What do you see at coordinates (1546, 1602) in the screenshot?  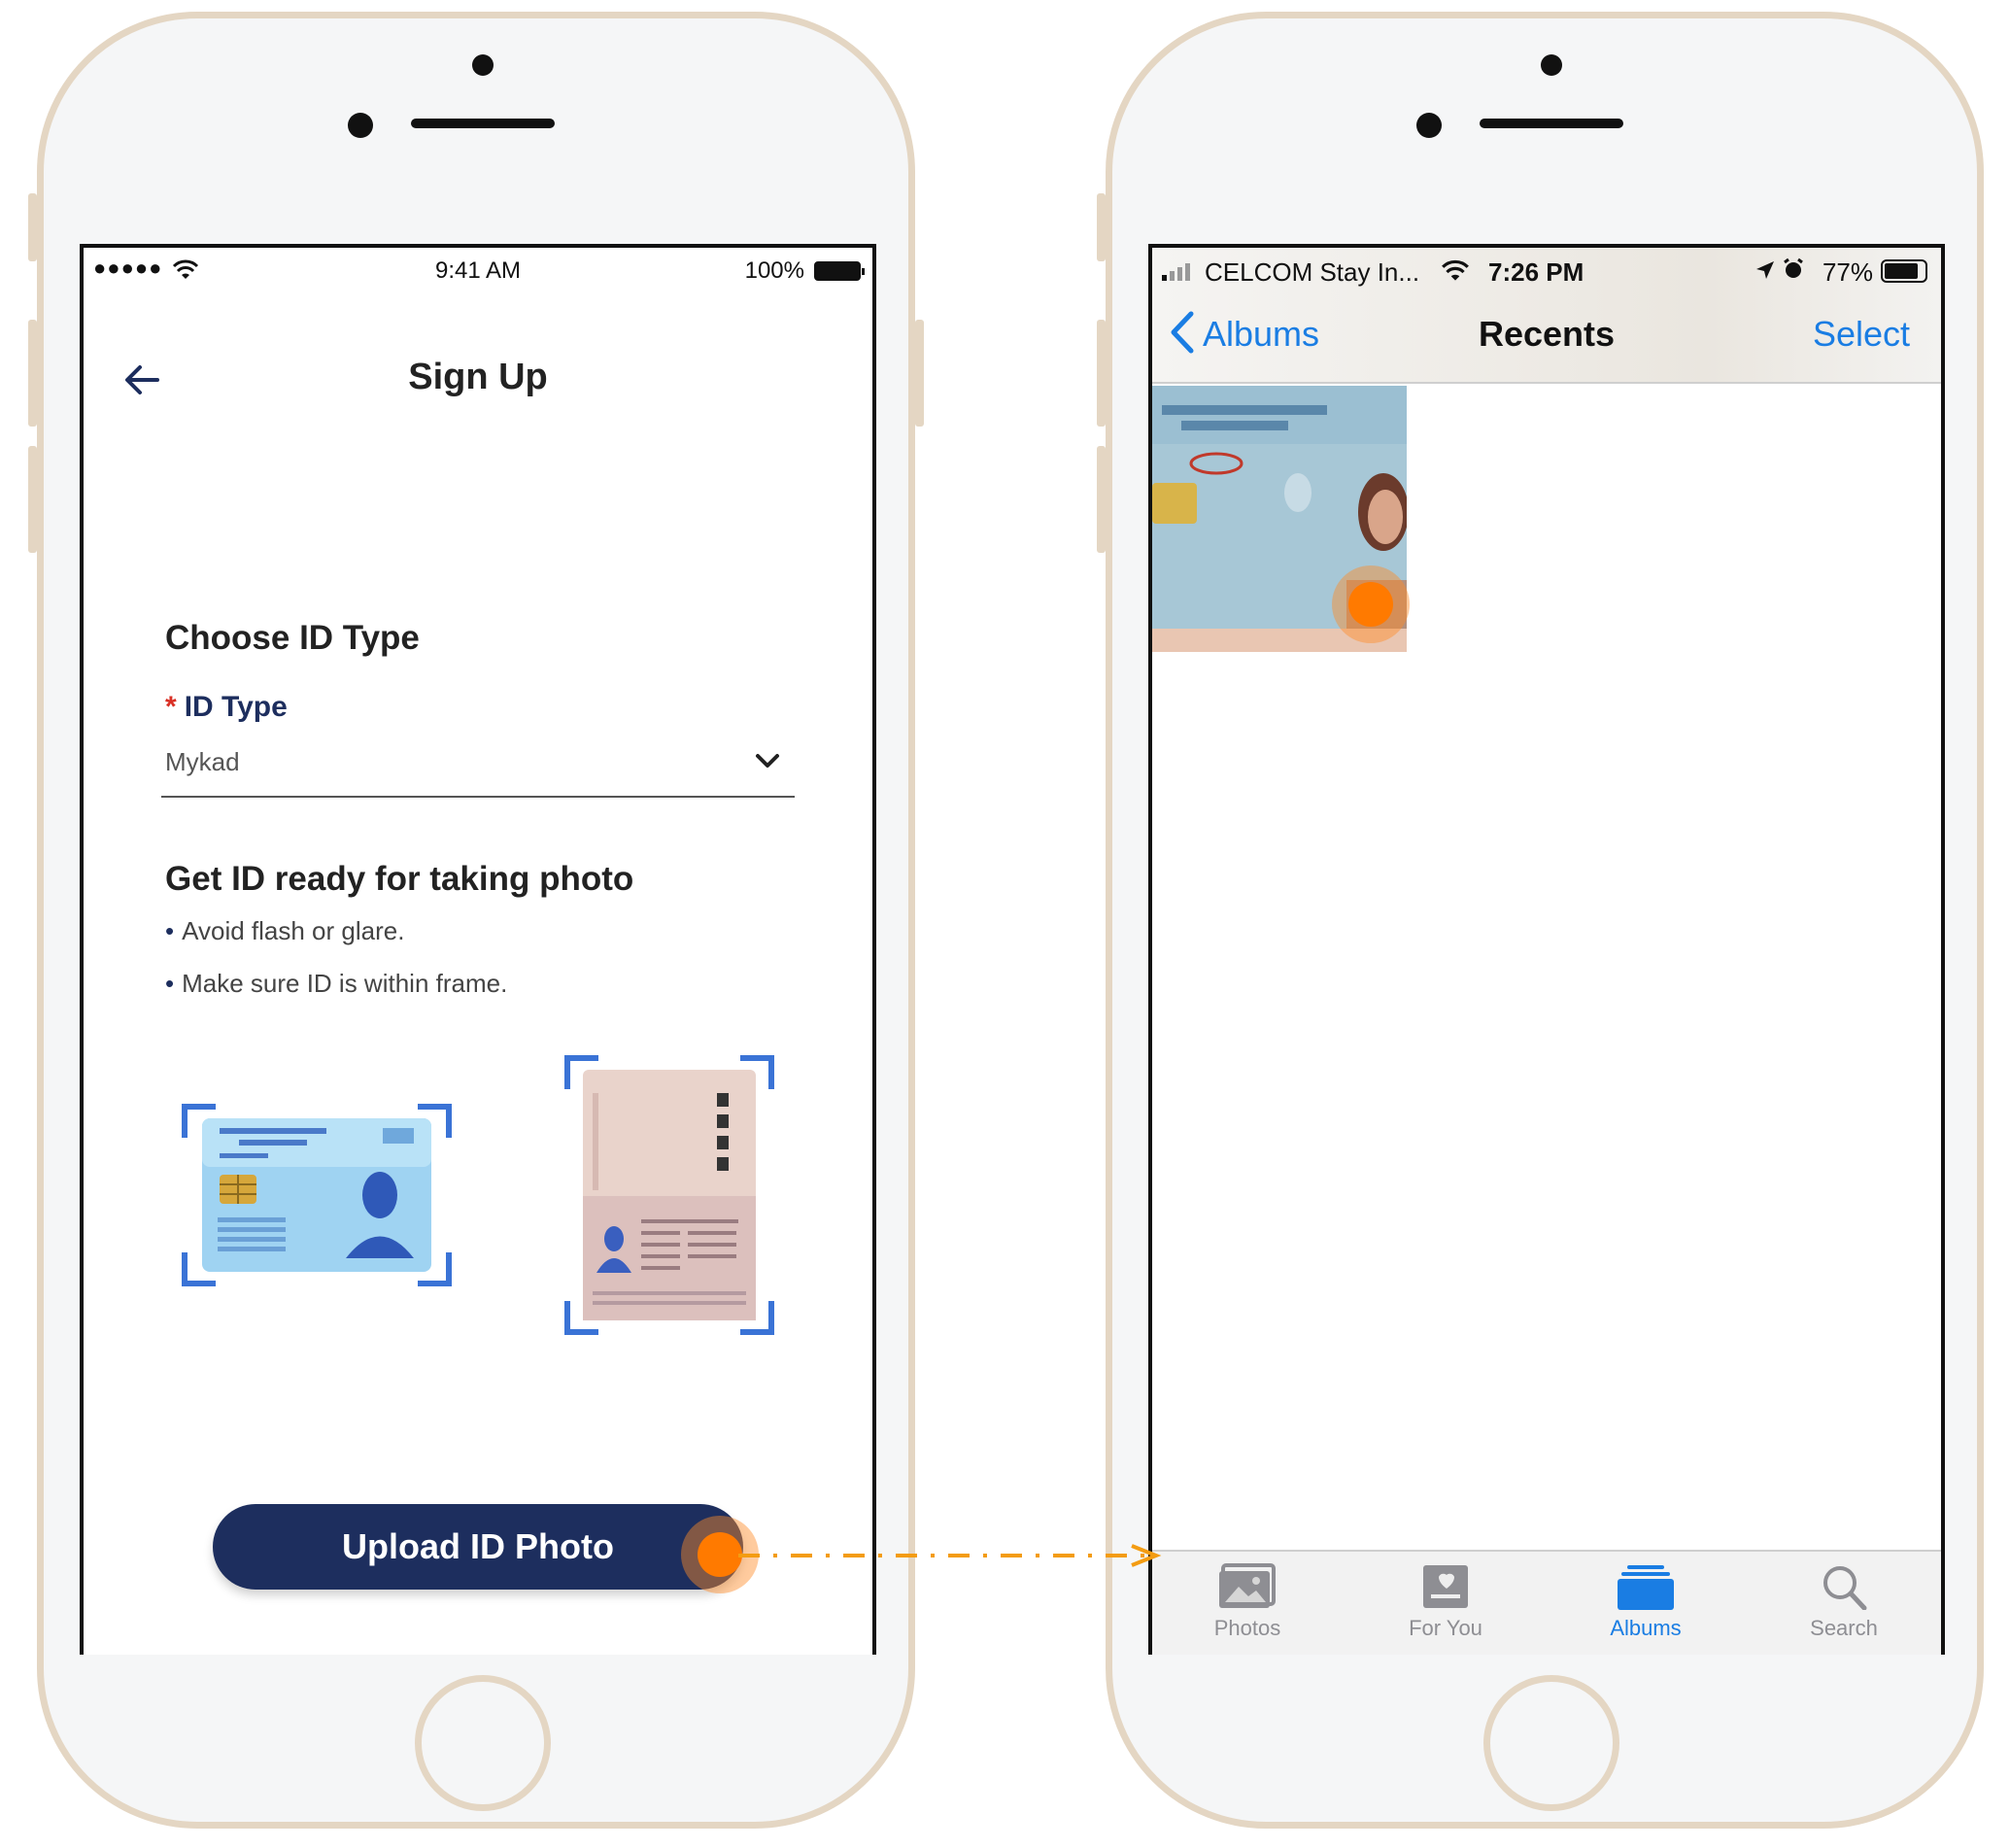 I see `tab-bar: Photos For You Albums Search` at bounding box center [1546, 1602].